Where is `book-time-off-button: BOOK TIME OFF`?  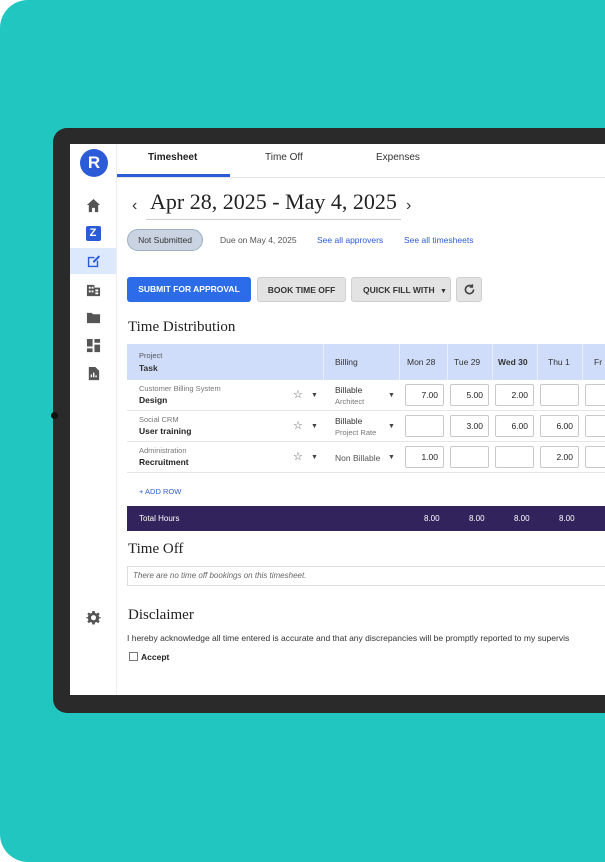 book-time-off-button: BOOK TIME OFF is located at coordinates (301, 289).